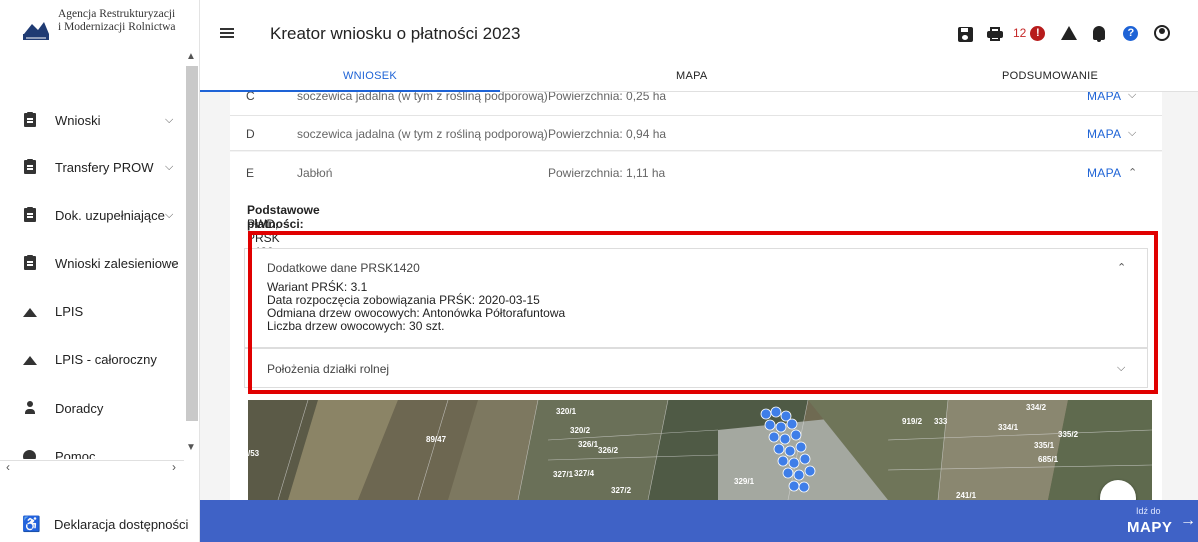  Describe the element at coordinates (563, 474) in the screenshot. I see `map-parcel-label: 327/1` at that location.